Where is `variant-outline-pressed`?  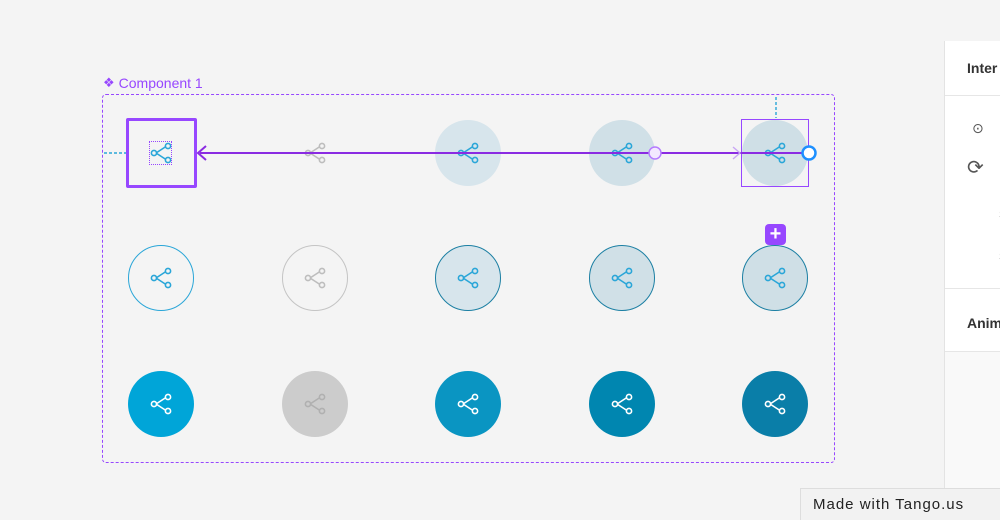 variant-outline-pressed is located at coordinates (622, 278).